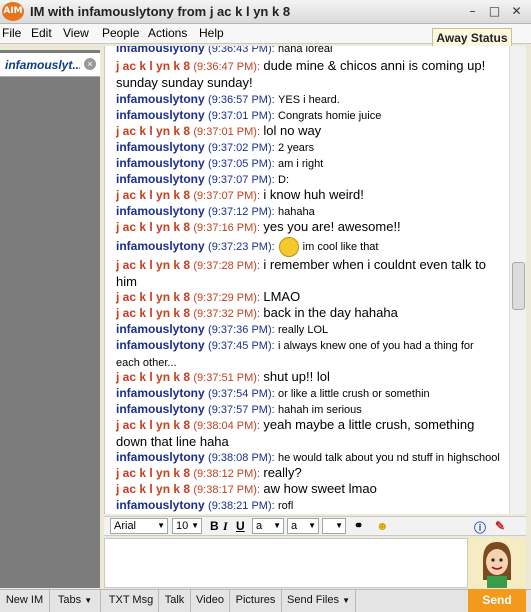  I want to click on background-color-value: a, so click(294, 526).